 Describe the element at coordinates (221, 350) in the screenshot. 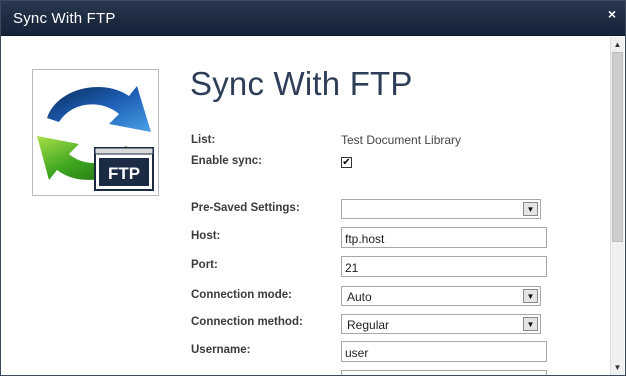

I see `username-label: Username:` at that location.